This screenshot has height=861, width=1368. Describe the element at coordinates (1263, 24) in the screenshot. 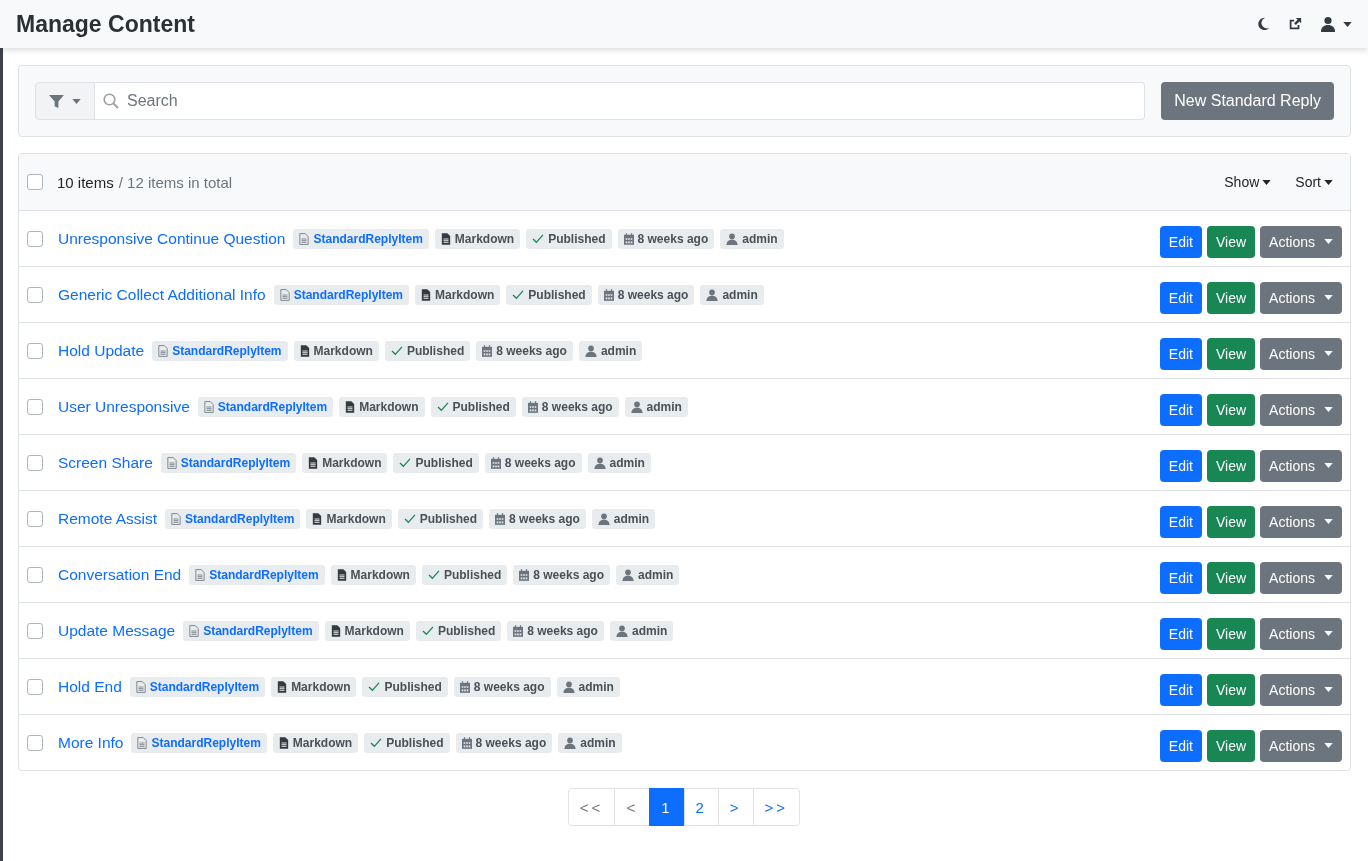

I see `moon-icon` at that location.